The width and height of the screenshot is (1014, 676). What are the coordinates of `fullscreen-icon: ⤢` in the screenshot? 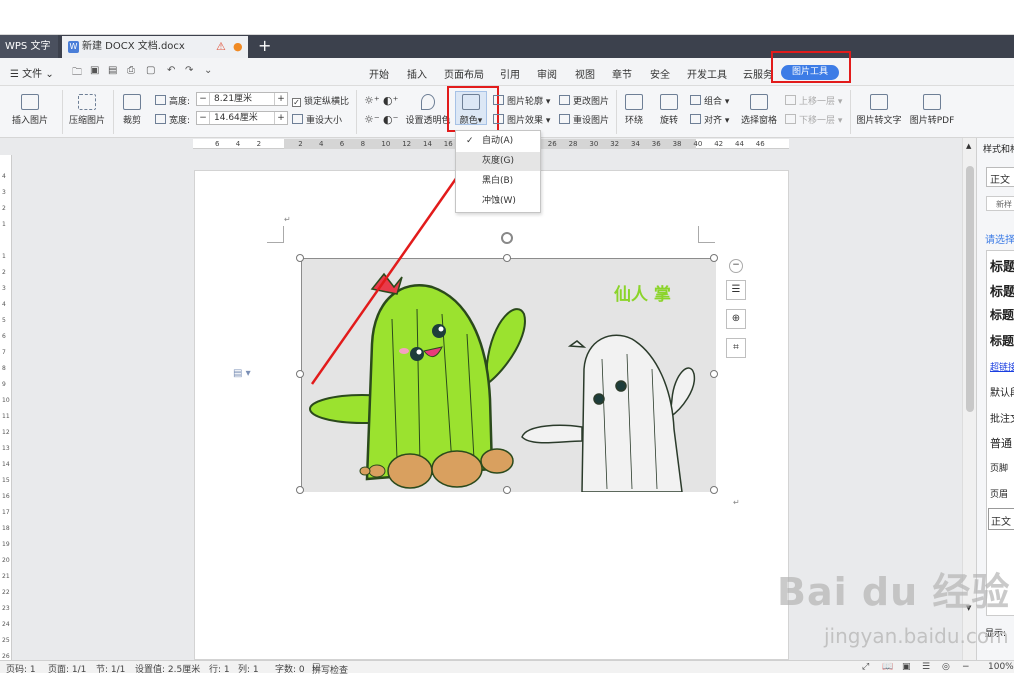 It's located at (865, 667).